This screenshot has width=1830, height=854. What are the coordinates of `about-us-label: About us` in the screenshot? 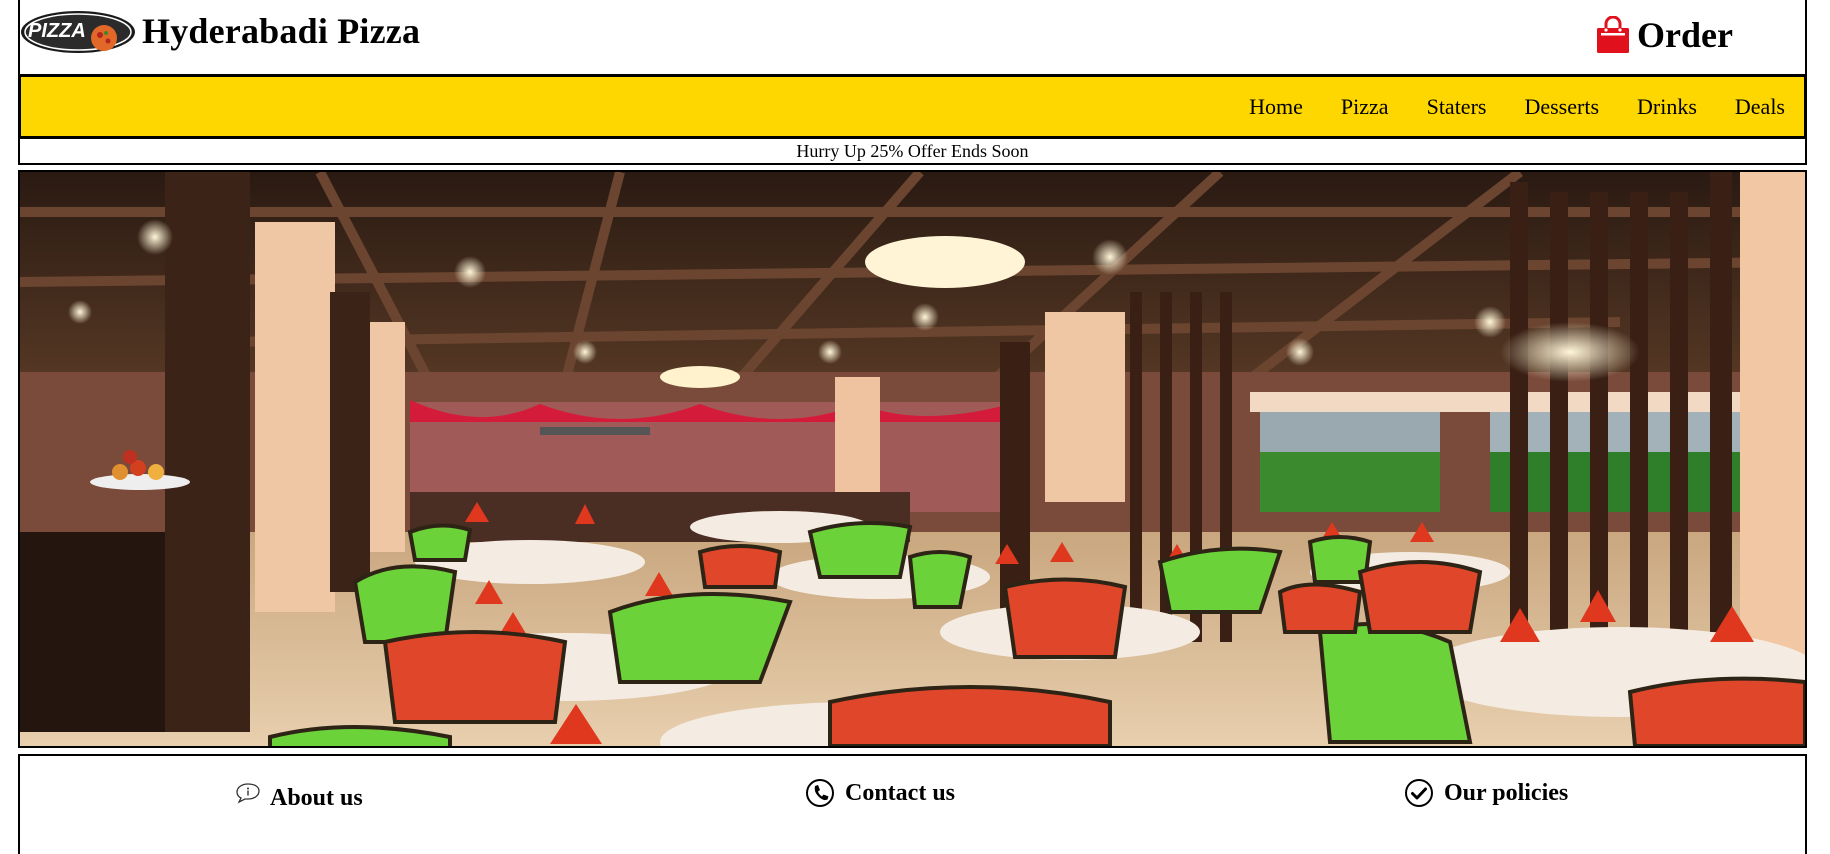 It's located at (316, 797).